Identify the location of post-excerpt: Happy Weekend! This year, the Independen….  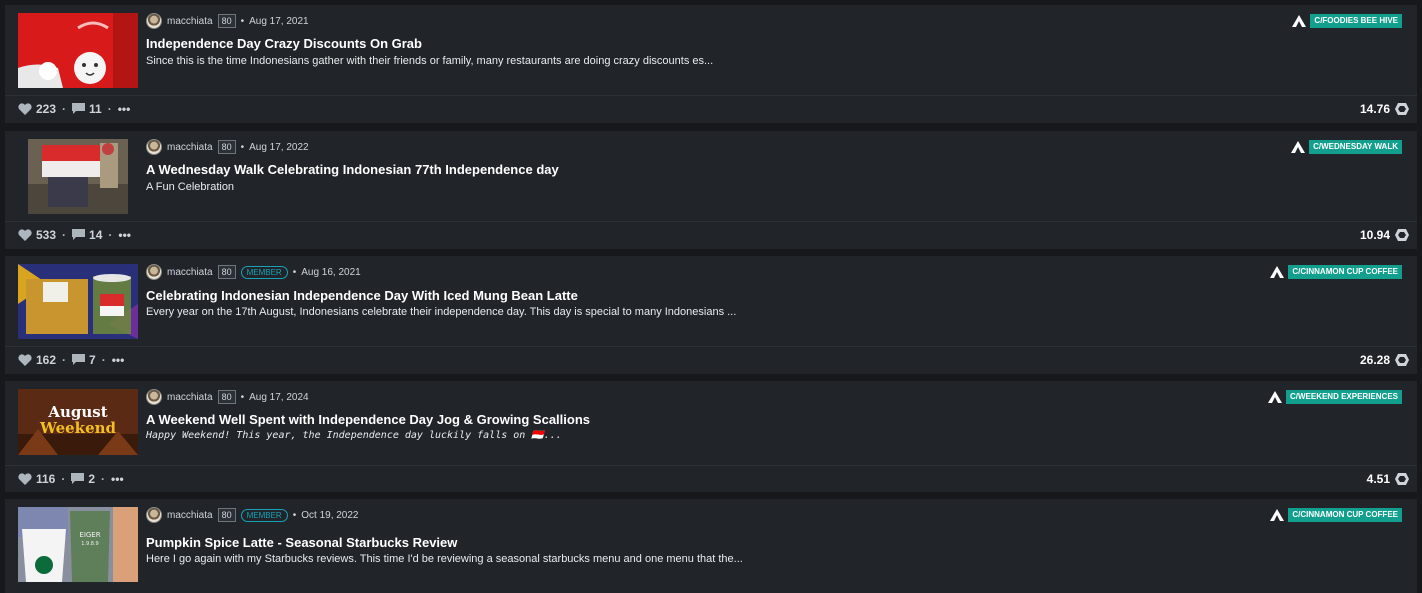
(354, 435).